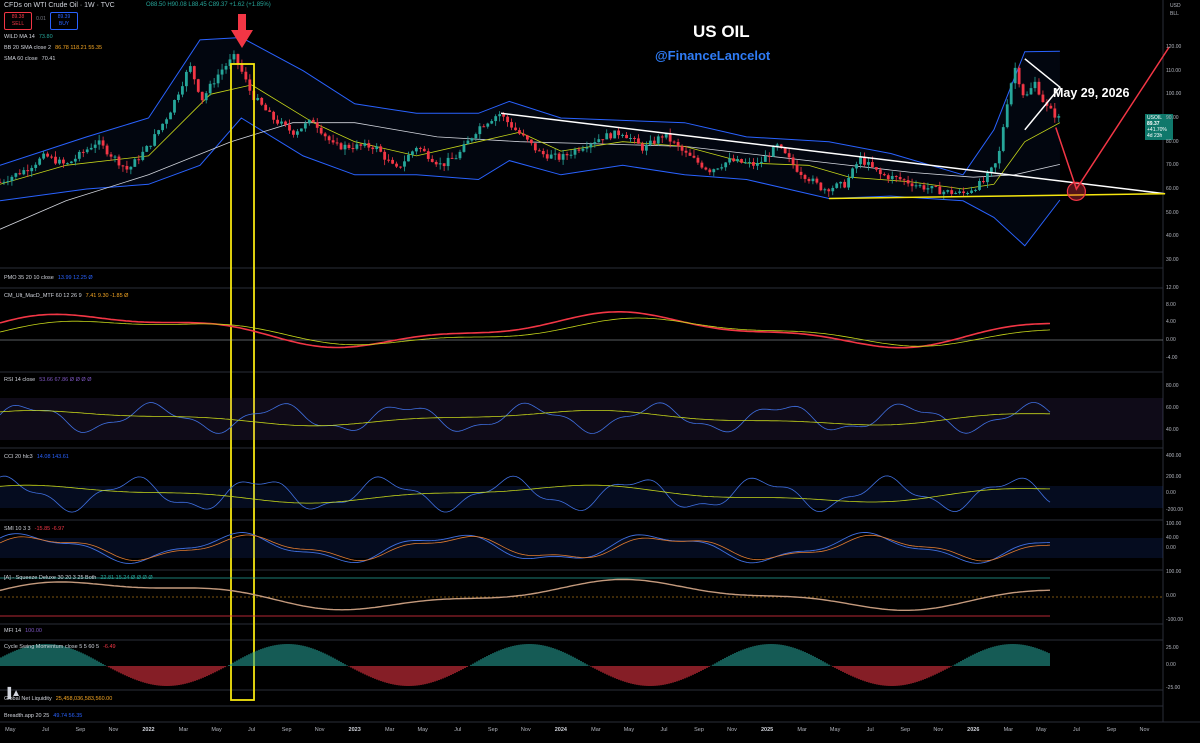 The image size is (1200, 743). Describe the element at coordinates (1172, 236) in the screenshot. I see `price-axis-label: 40.00` at that location.